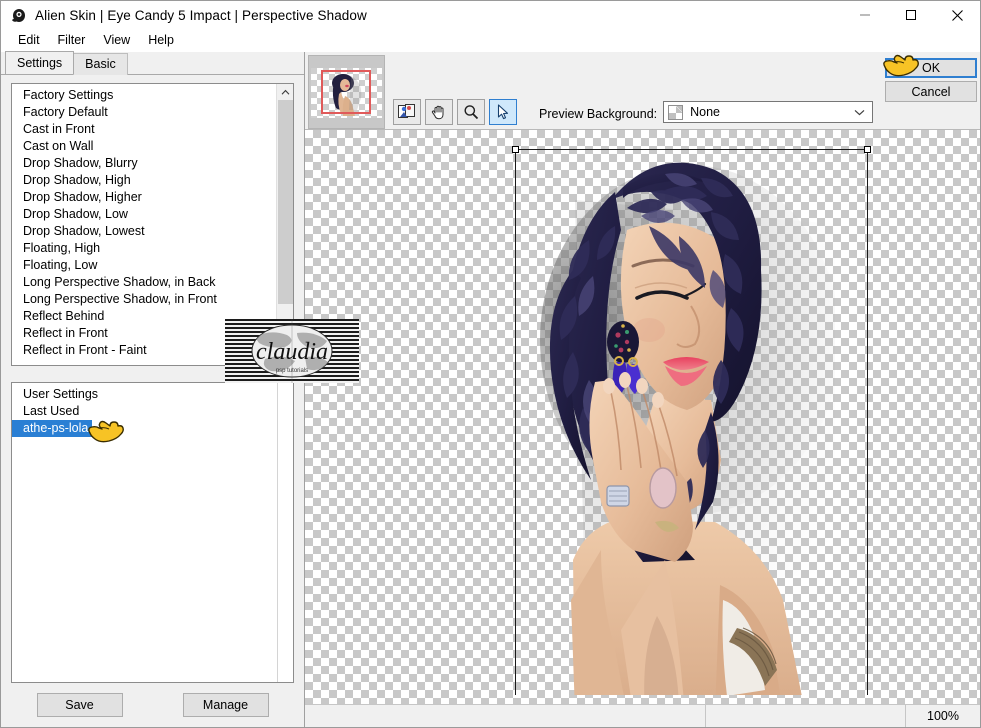 Image resolution: width=981 pixels, height=728 pixels. What do you see at coordinates (144, 146) in the screenshot?
I see `factory-settings-item: Cast on Wall` at bounding box center [144, 146].